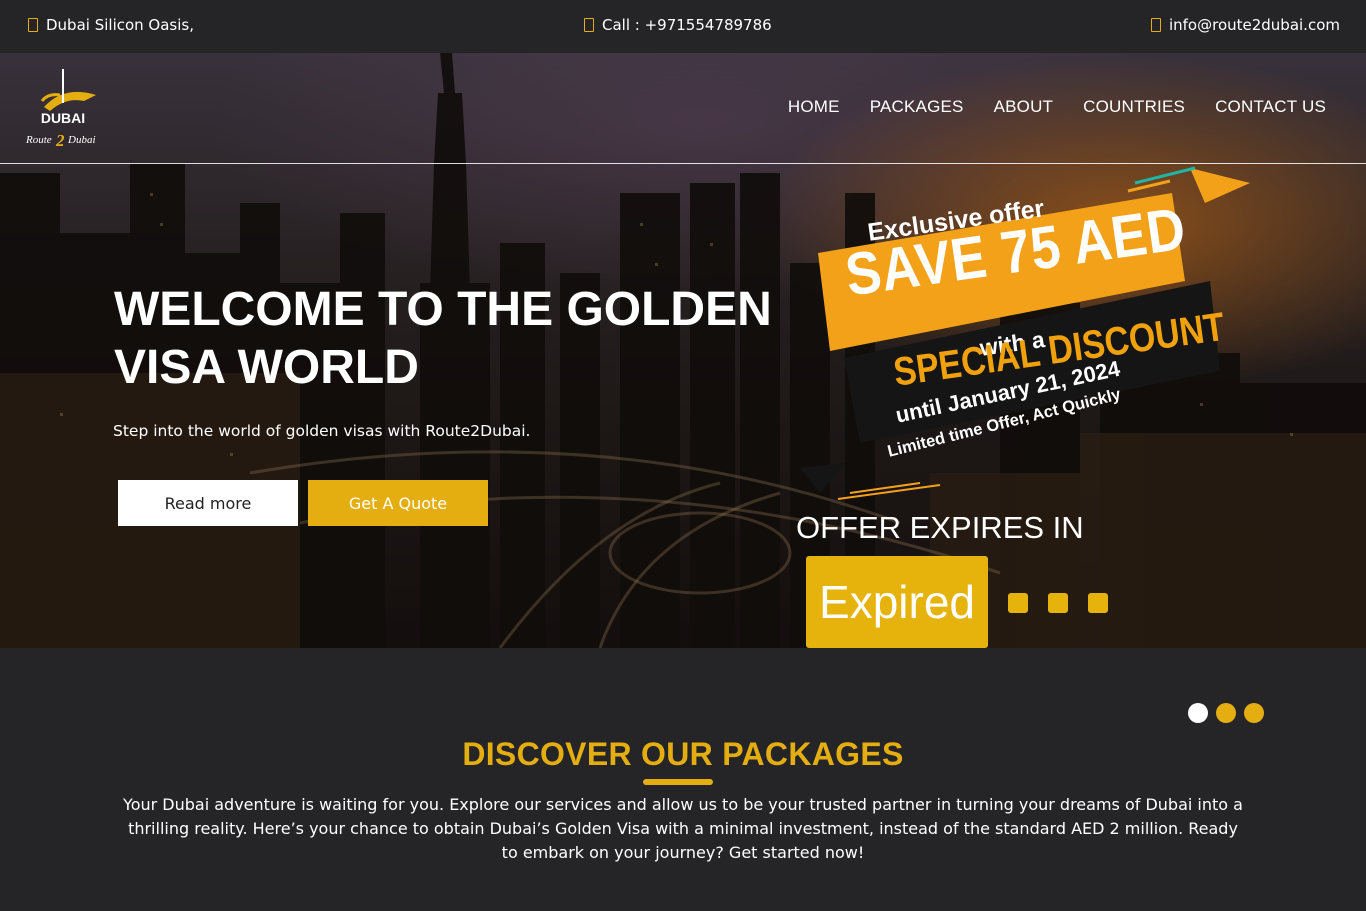  Describe the element at coordinates (687, 25) in the screenshot. I see `phone-text: Call : +971554789786` at that location.